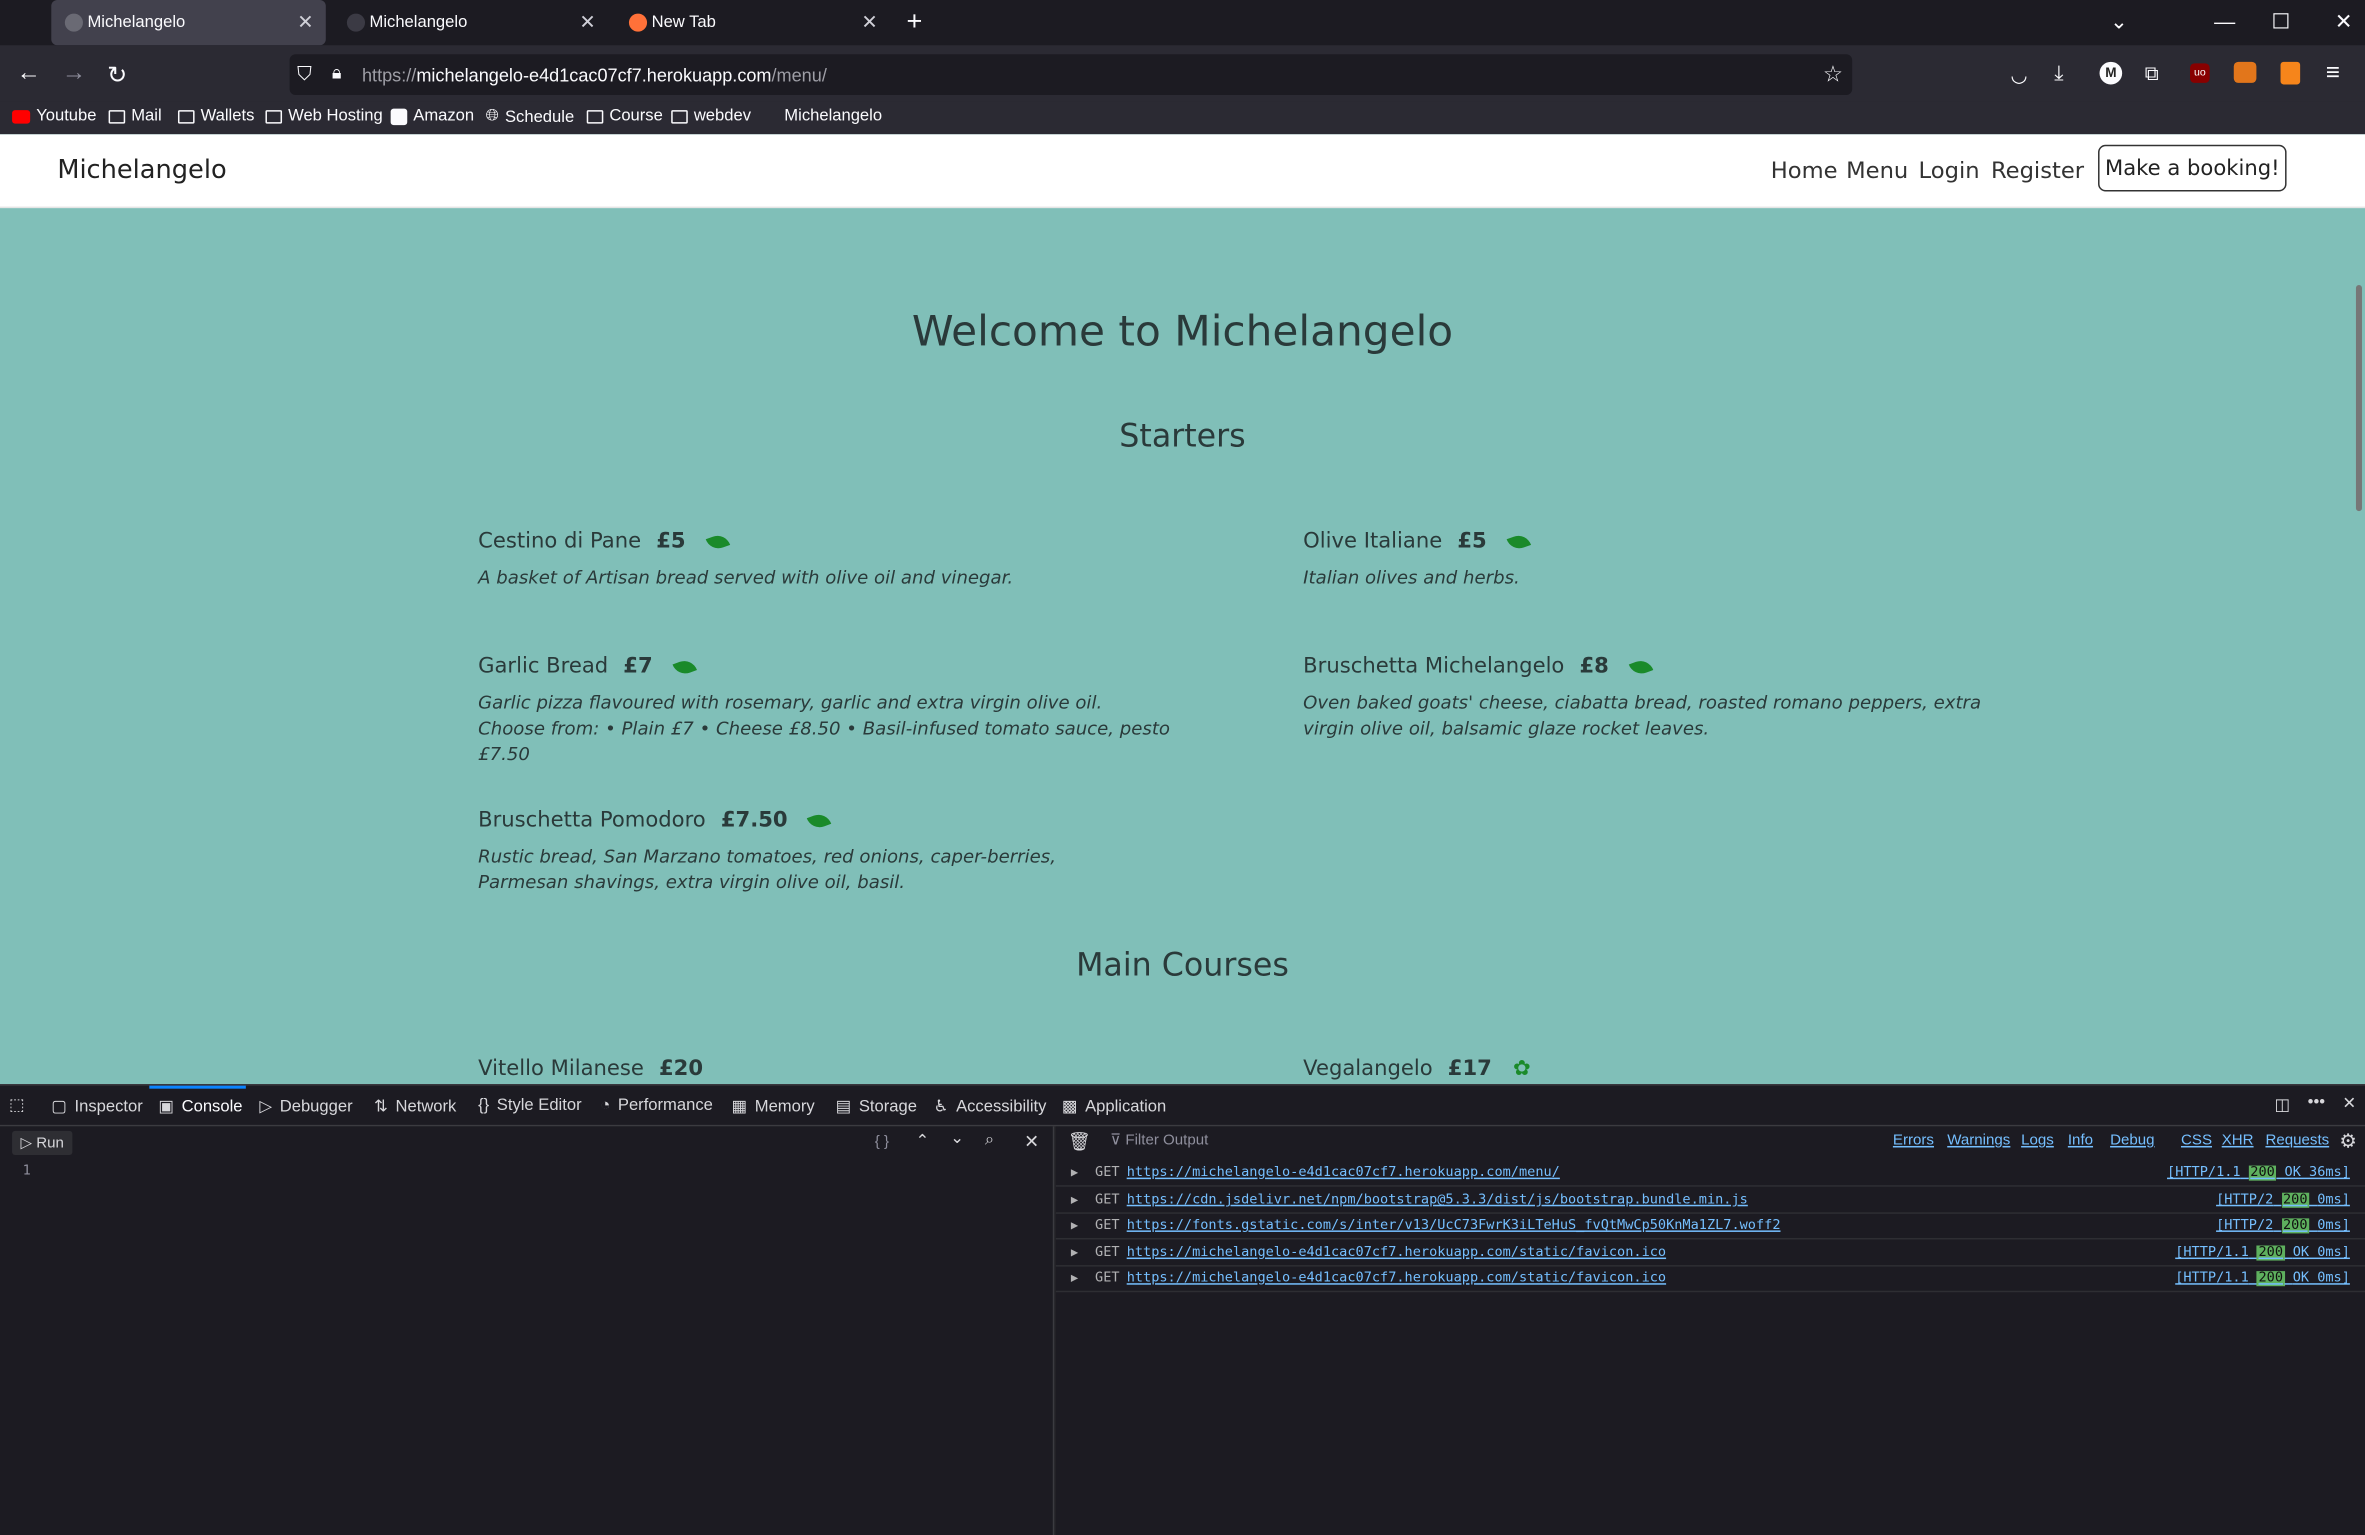 Image resolution: width=2365 pixels, height=1535 pixels. I want to click on account-icon: M, so click(2111, 73).